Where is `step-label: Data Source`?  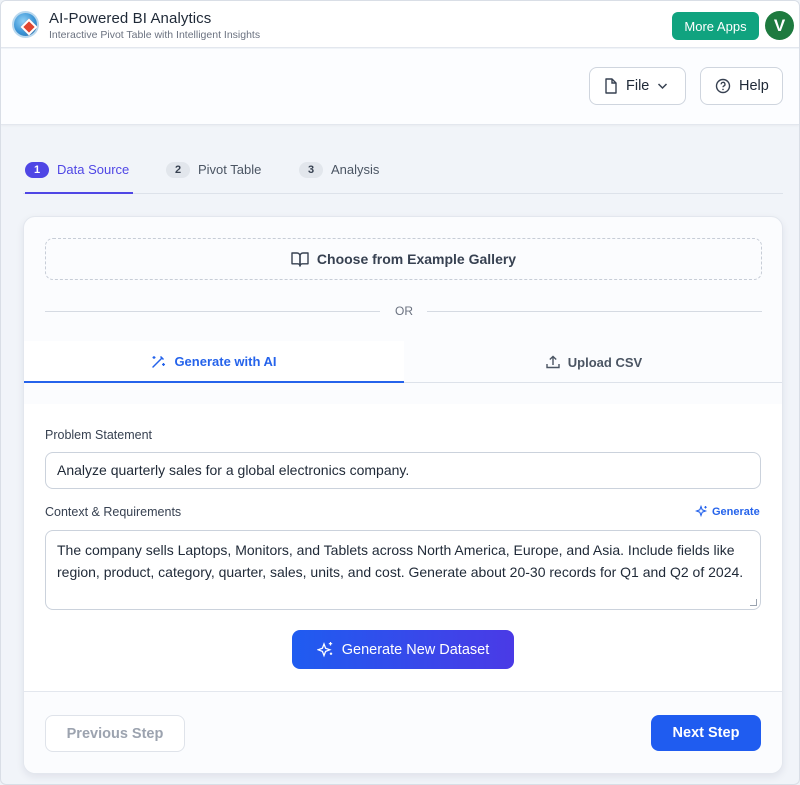 step-label: Data Source is located at coordinates (93, 169).